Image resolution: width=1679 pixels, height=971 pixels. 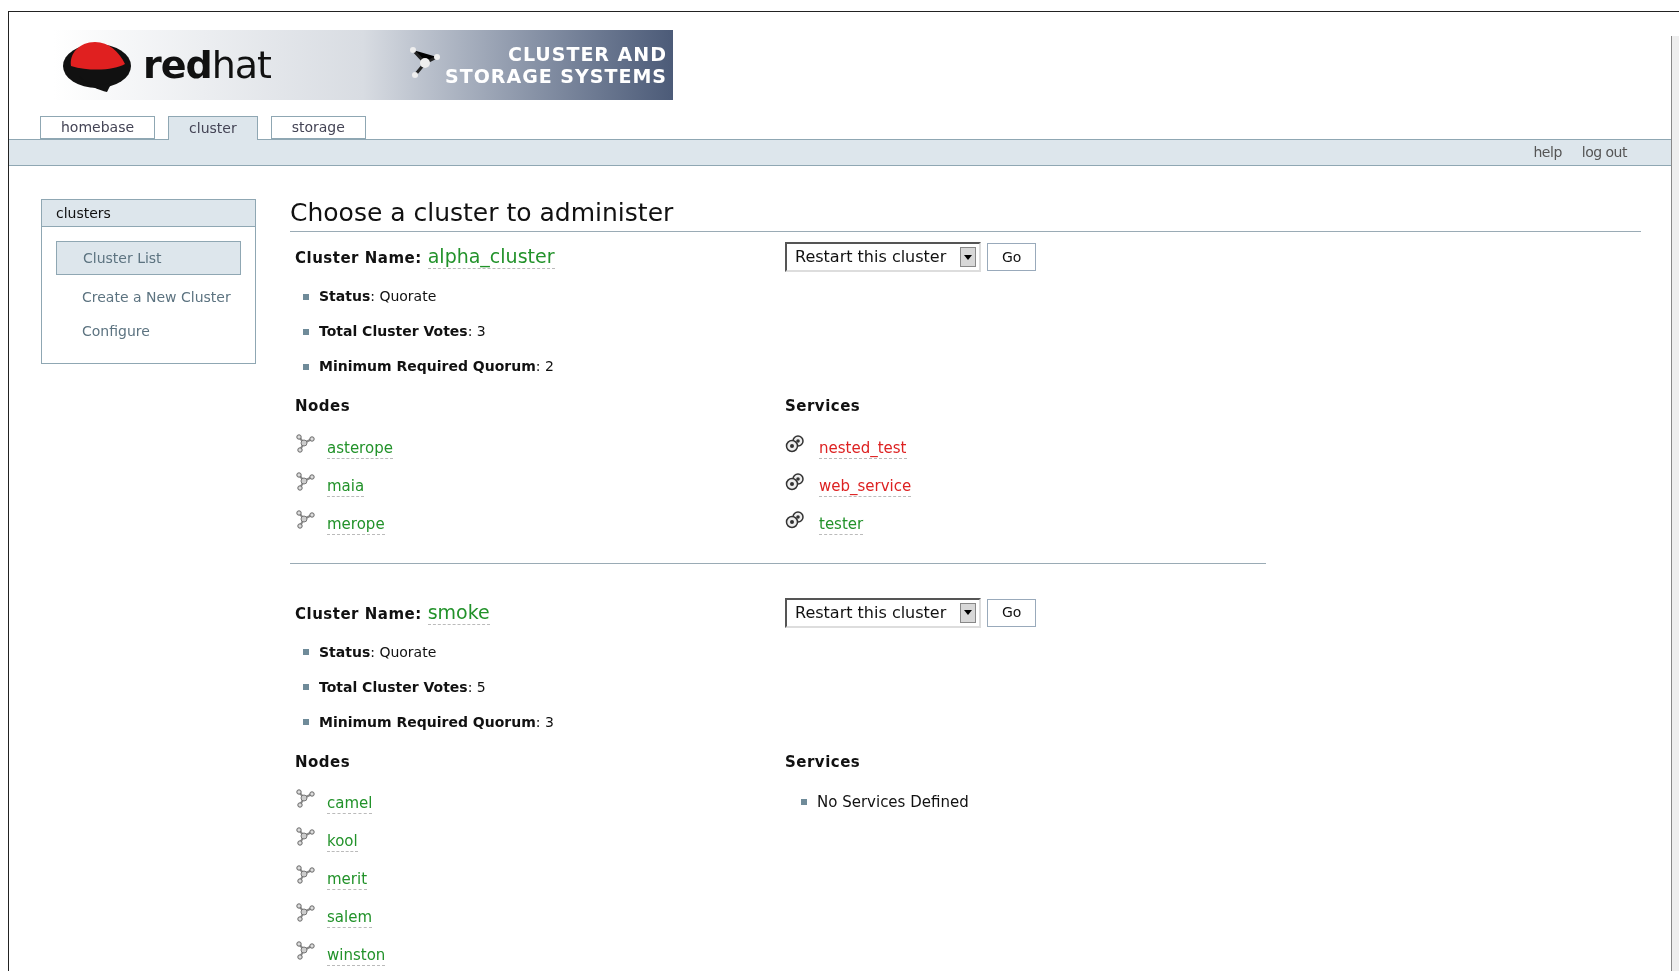 What do you see at coordinates (148, 297) in the screenshot?
I see `sidebar-item: Create a New Cluster` at bounding box center [148, 297].